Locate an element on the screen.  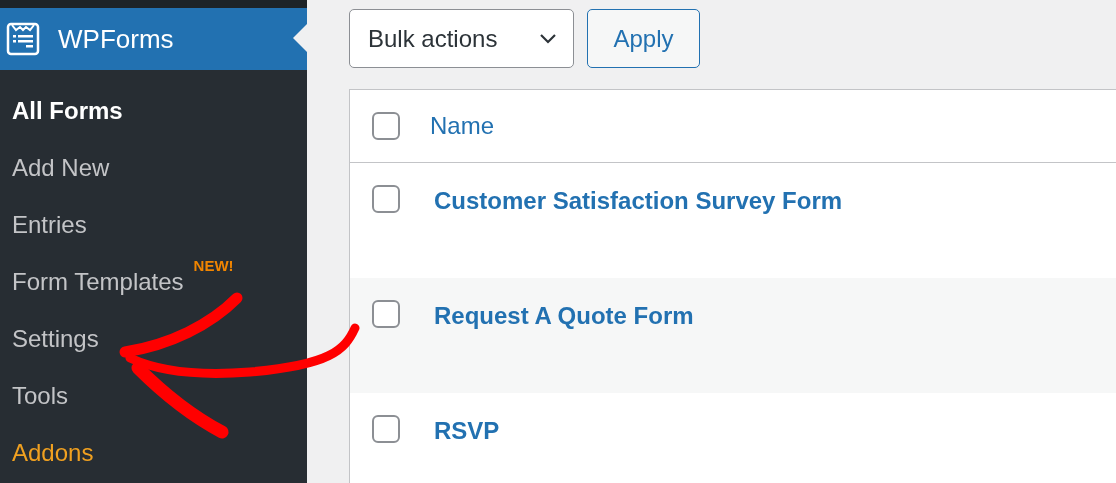
sidebar-item: Addons is located at coordinates (53, 452).